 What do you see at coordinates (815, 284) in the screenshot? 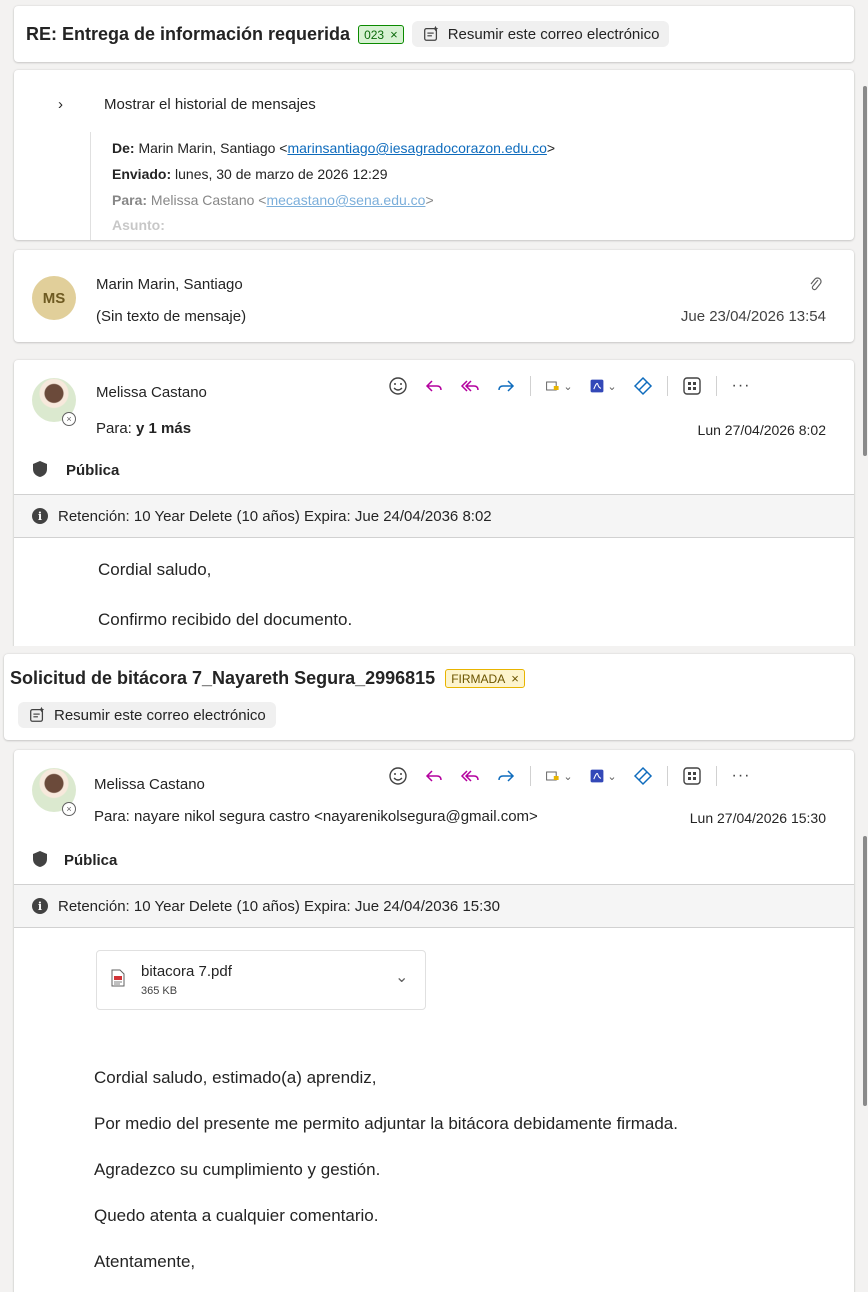
I see `paperclip-icon` at bounding box center [815, 284].